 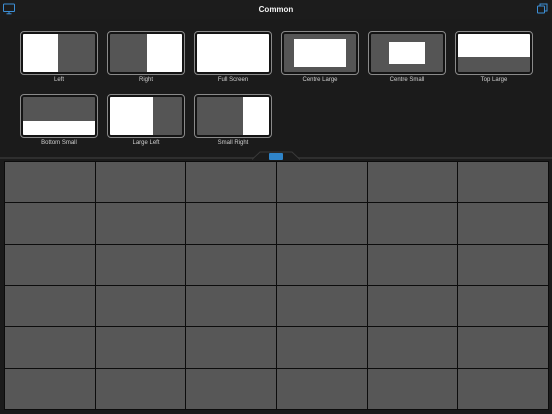 I want to click on preset-top-large: Top Large, so click(x=494, y=58).